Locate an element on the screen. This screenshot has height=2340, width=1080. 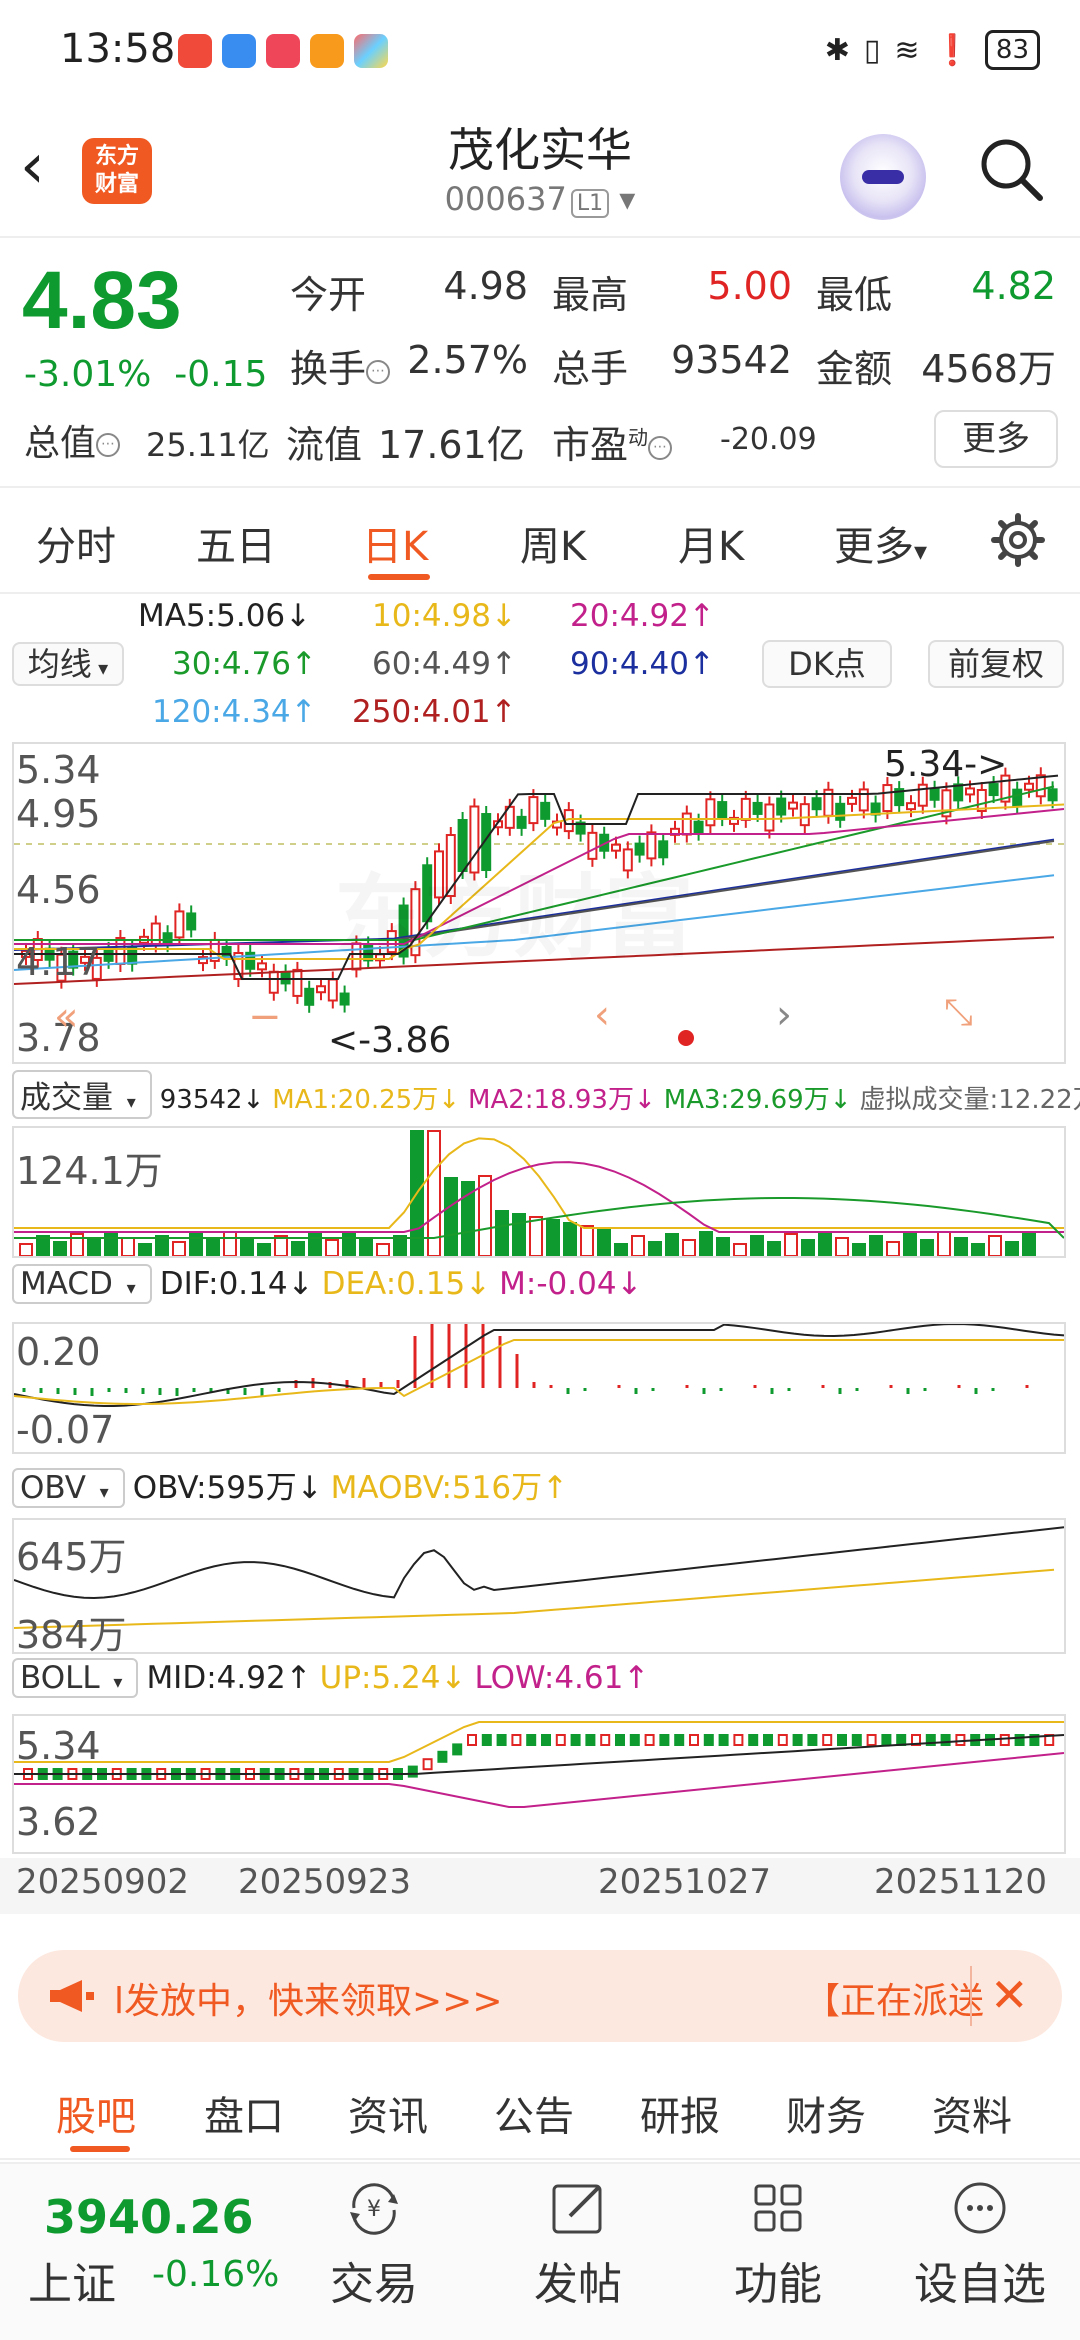
volume-ma2: MA2:18.93万↓ is located at coordinates (562, 1100).